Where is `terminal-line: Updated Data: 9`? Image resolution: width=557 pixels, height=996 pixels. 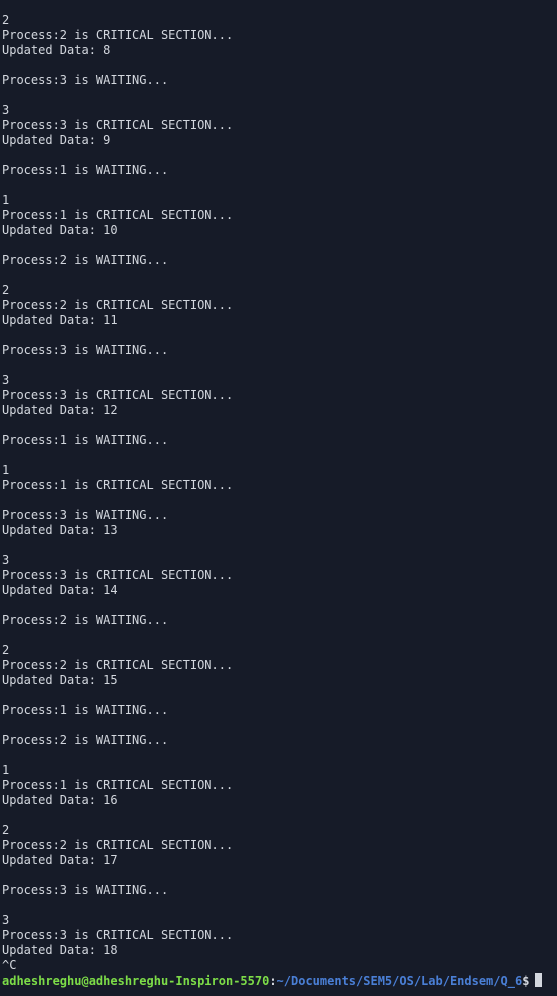 terminal-line: Updated Data: 9 is located at coordinates (56, 140).